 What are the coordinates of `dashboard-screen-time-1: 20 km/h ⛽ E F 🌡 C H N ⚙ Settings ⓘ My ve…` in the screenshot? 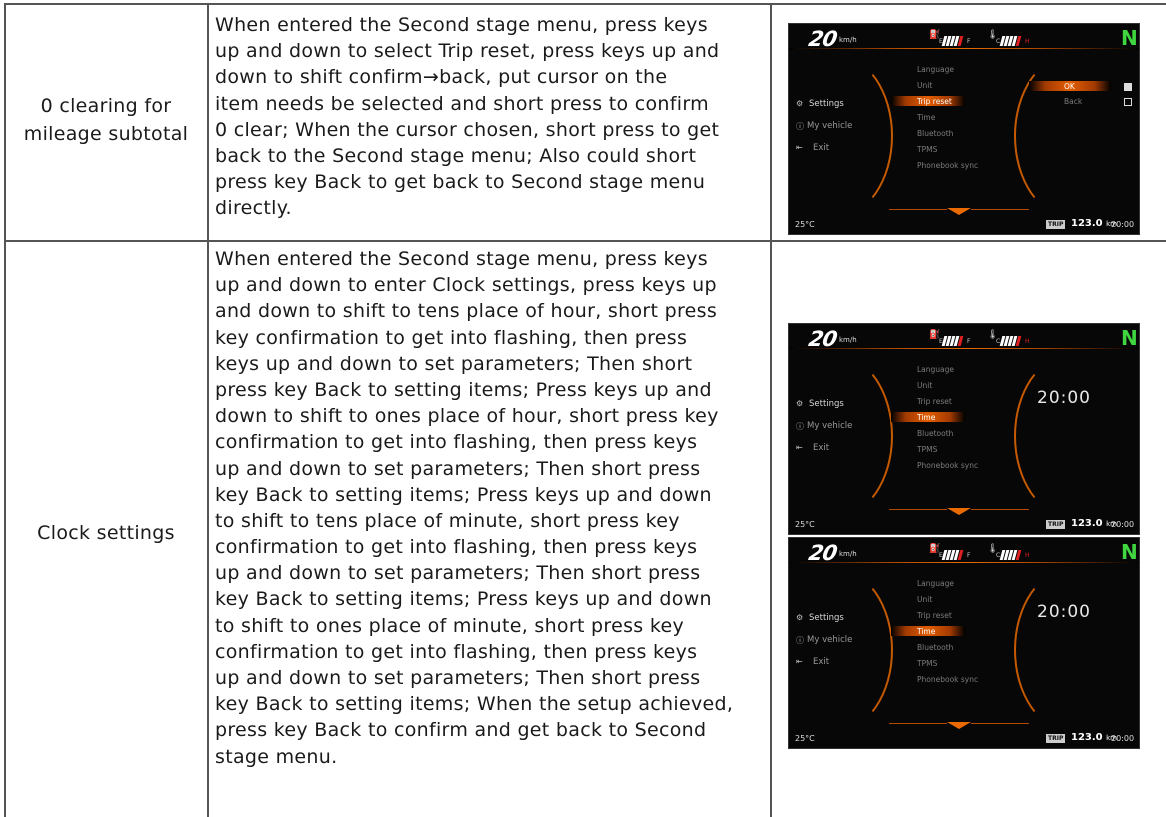 It's located at (964, 429).